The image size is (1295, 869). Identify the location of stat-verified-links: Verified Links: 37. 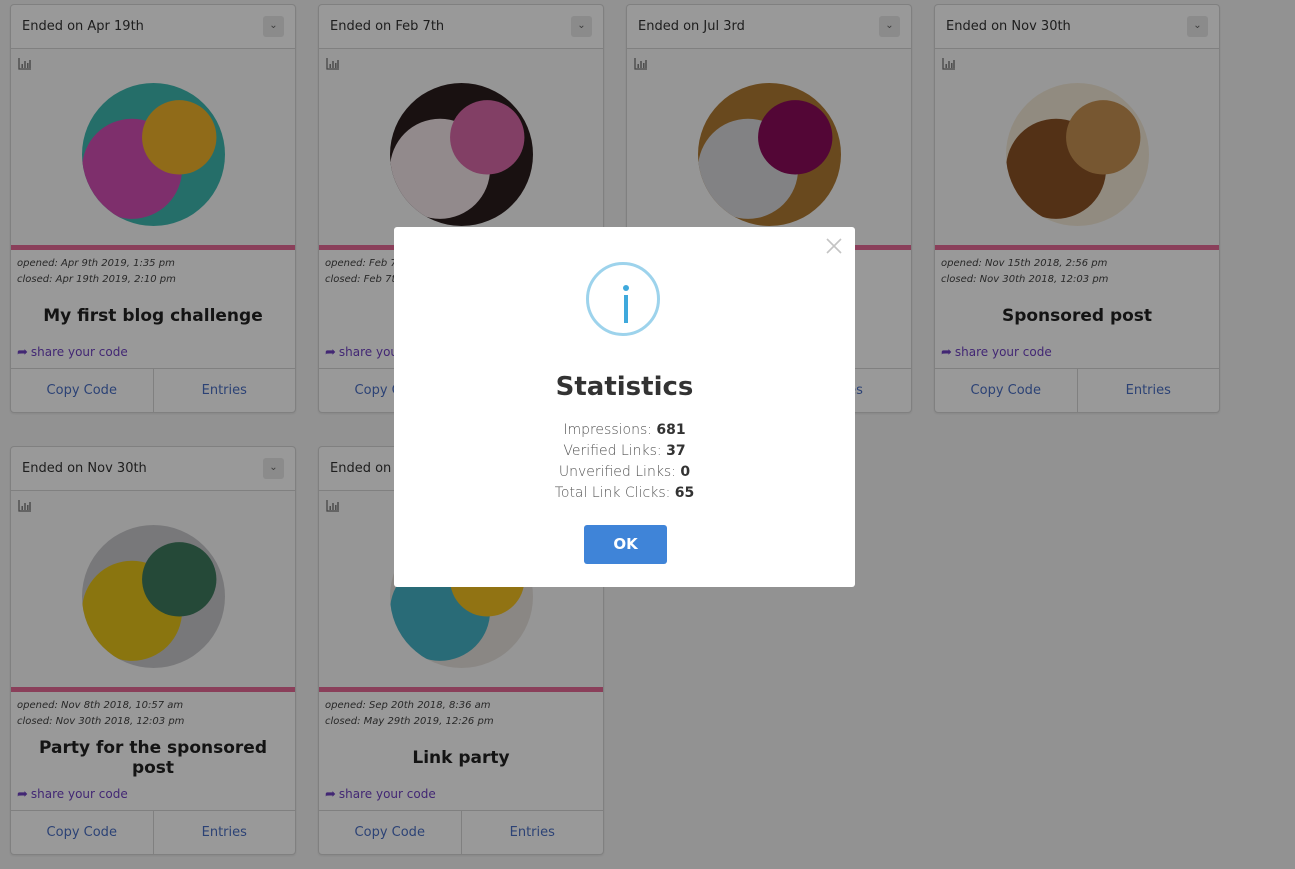
(624, 451).